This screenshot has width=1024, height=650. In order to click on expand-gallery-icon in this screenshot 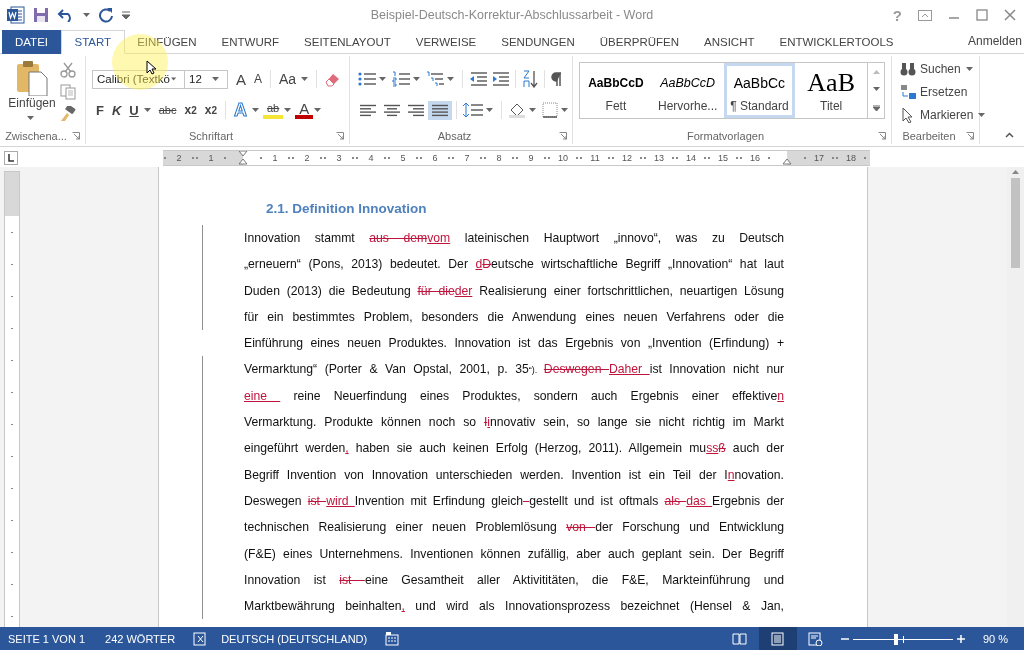, I will do `click(876, 108)`.